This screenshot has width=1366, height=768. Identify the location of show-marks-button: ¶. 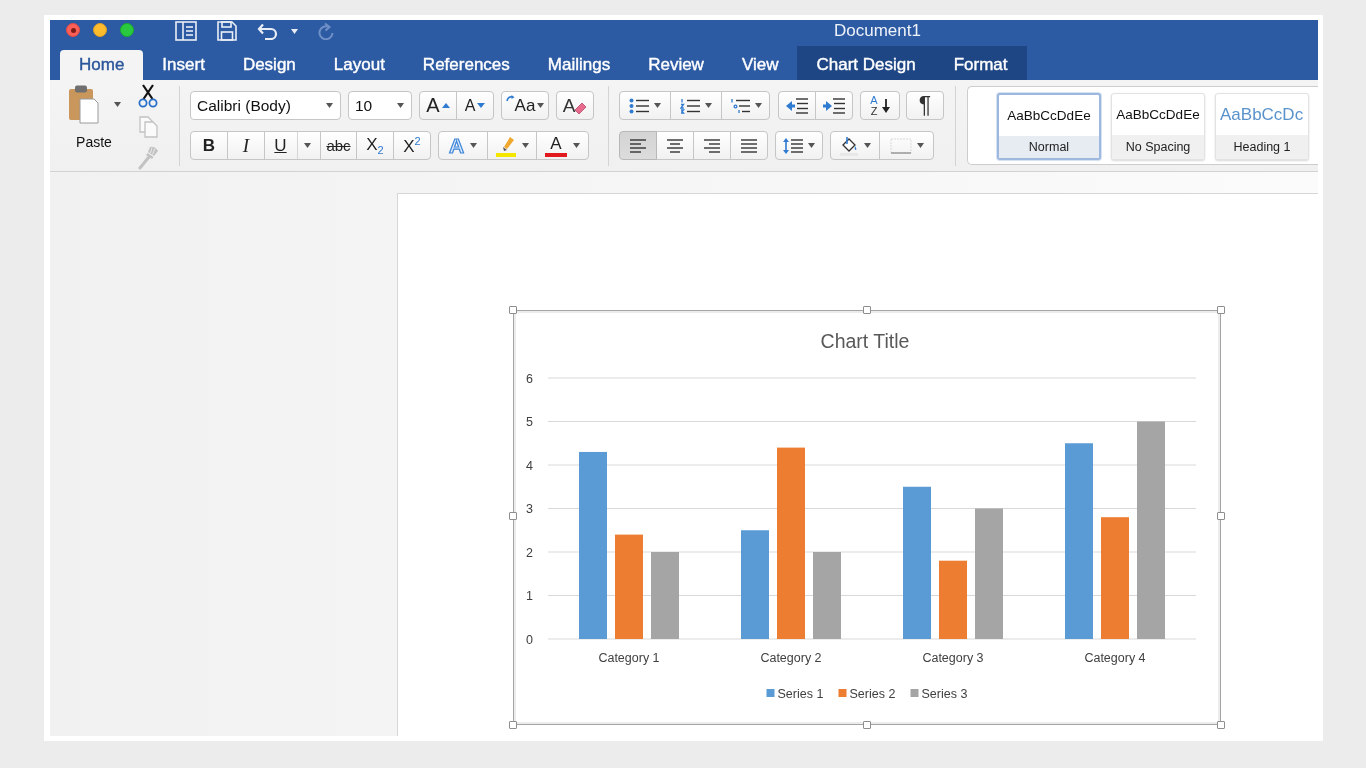
(925, 105).